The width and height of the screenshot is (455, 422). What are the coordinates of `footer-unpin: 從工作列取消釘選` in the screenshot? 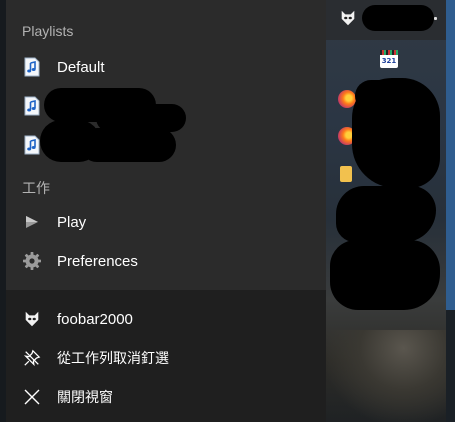 It's located at (166, 358).